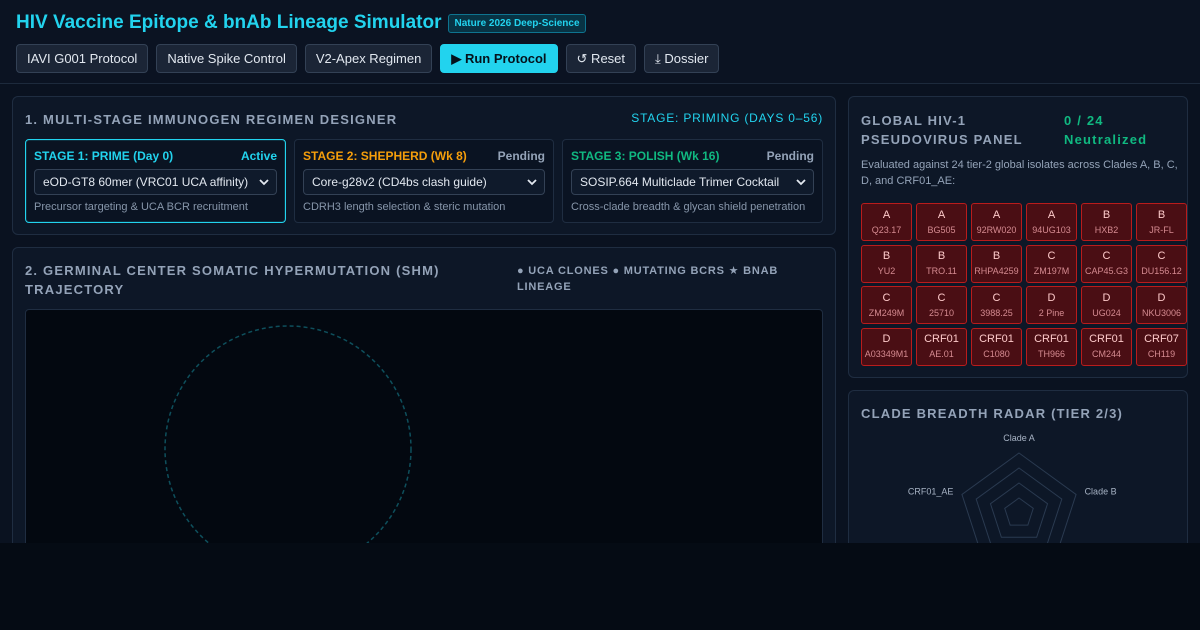 This screenshot has height=630, width=1200. What do you see at coordinates (682, 58) in the screenshot?
I see `dossier-download-button: ⤓ Dossier` at bounding box center [682, 58].